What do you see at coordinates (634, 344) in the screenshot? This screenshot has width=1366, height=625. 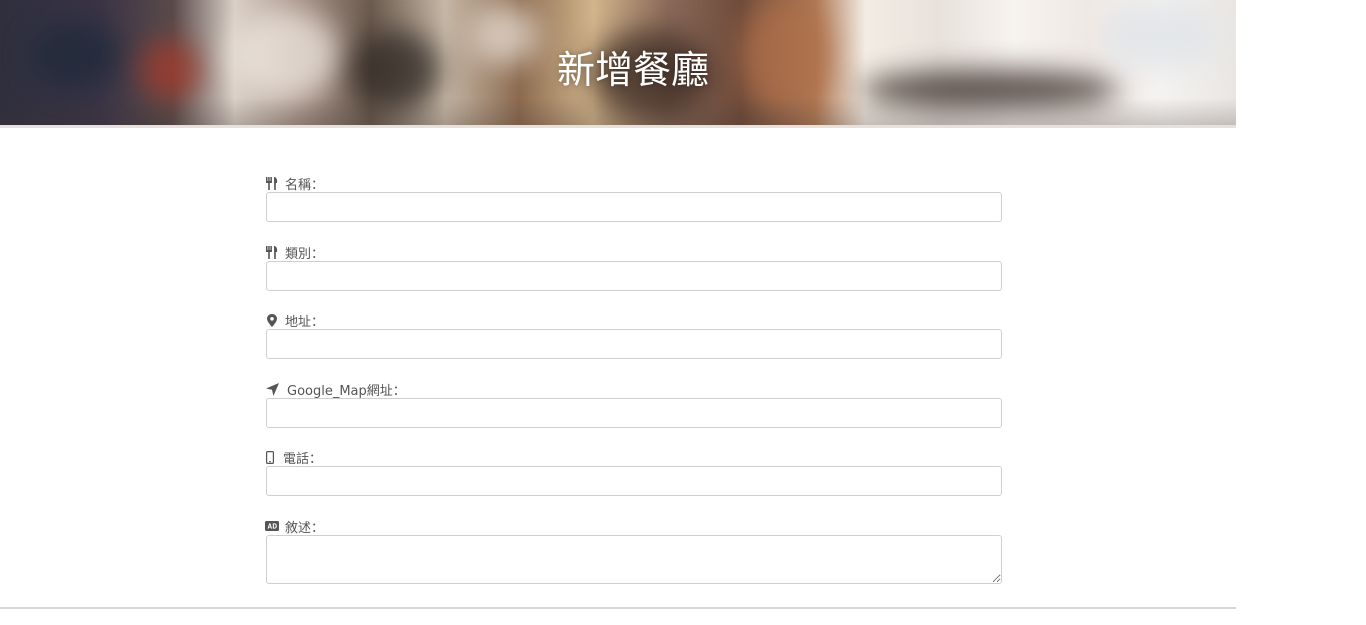 I see `address-input` at bounding box center [634, 344].